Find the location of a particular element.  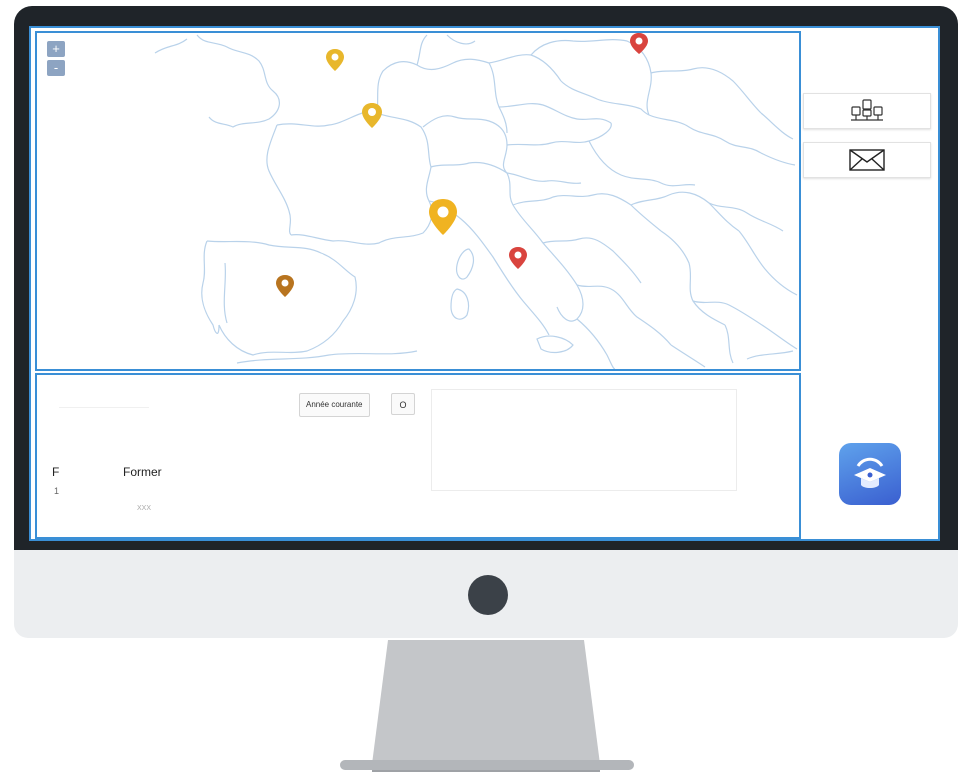

mail-button is located at coordinates (867, 160).